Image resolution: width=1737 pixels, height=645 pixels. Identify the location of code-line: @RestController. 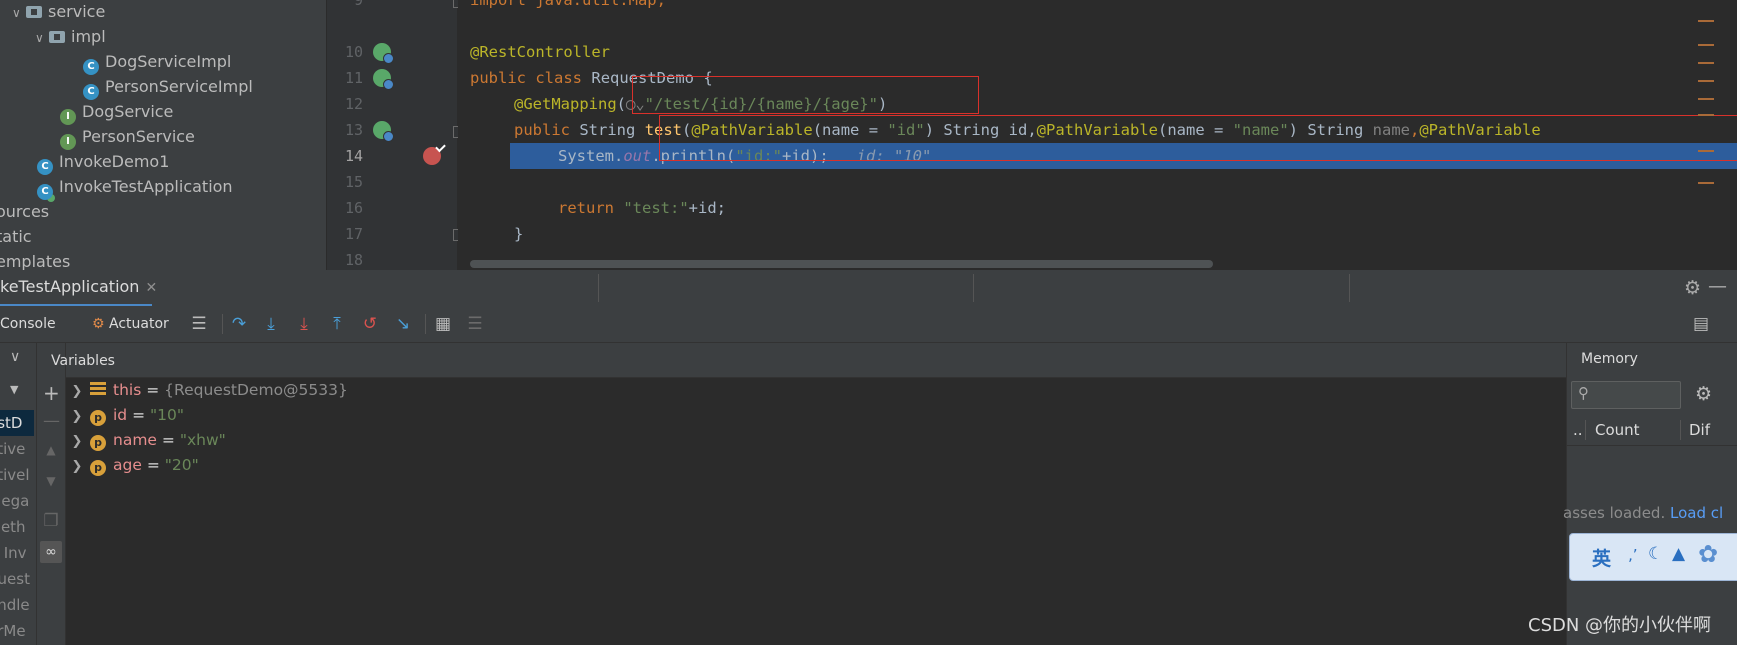
(540, 52).